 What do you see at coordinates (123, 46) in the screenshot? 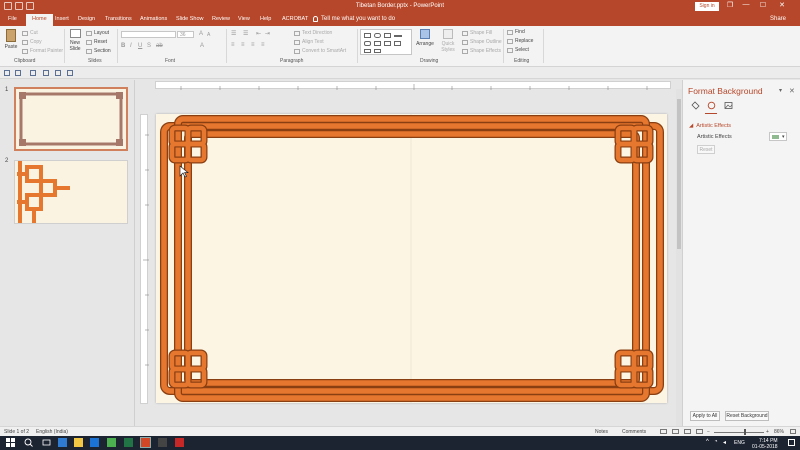
I see `bold-button: B` at bounding box center [123, 46].